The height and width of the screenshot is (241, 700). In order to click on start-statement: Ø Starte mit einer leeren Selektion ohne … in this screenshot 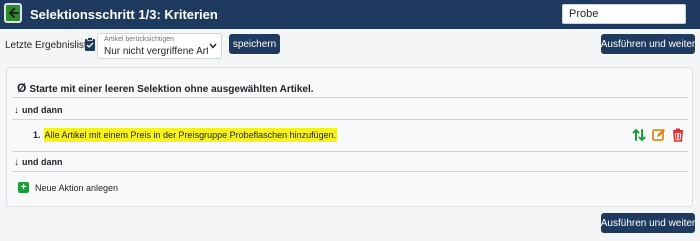, I will do `click(165, 88)`.